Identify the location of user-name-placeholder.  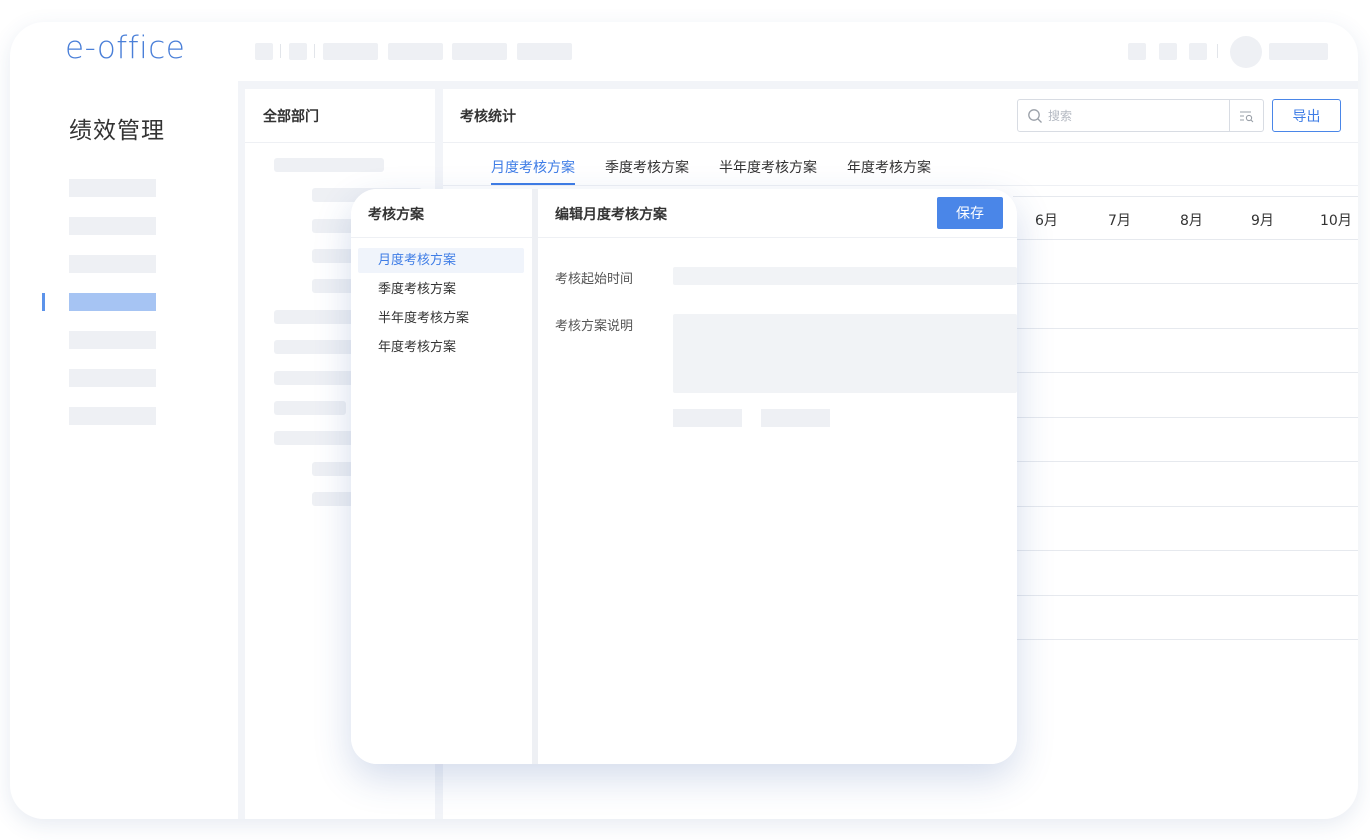
(1298, 51).